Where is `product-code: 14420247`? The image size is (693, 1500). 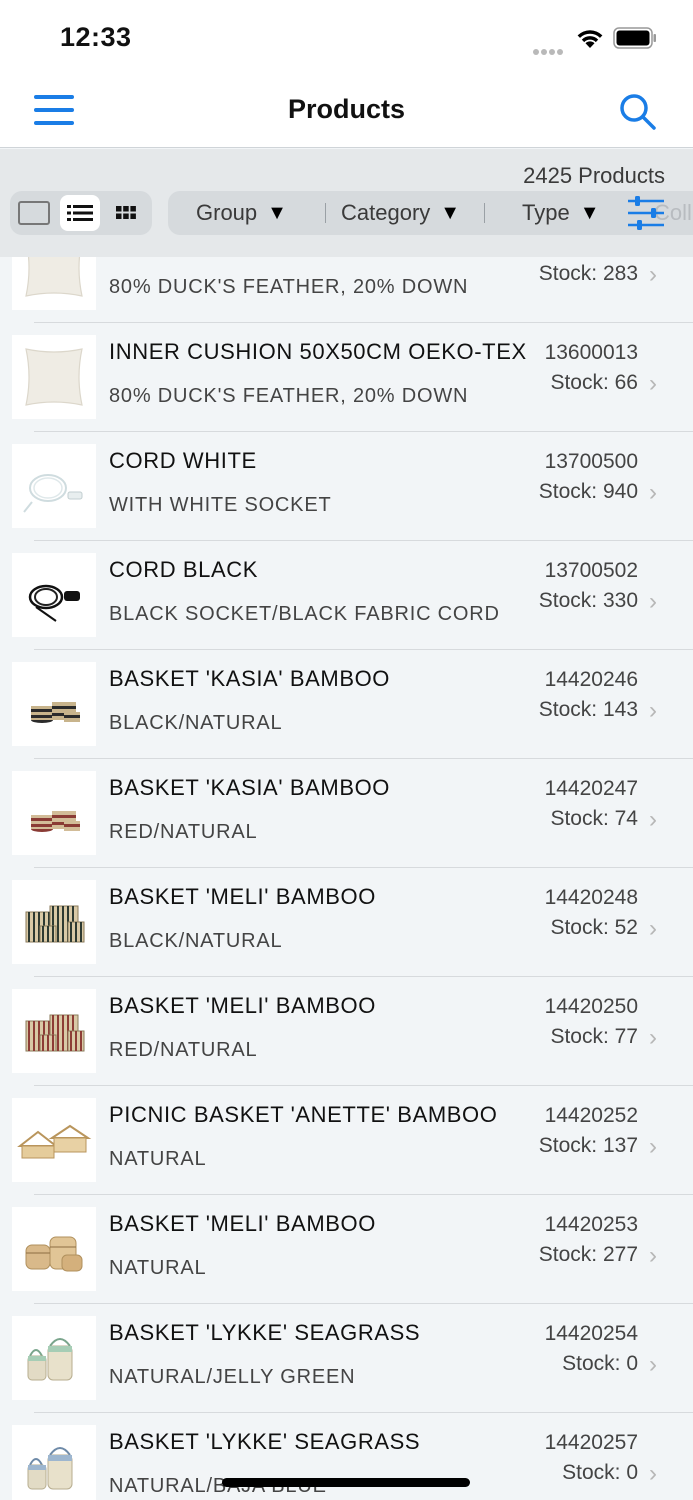 product-code: 14420247 is located at coordinates (591, 788).